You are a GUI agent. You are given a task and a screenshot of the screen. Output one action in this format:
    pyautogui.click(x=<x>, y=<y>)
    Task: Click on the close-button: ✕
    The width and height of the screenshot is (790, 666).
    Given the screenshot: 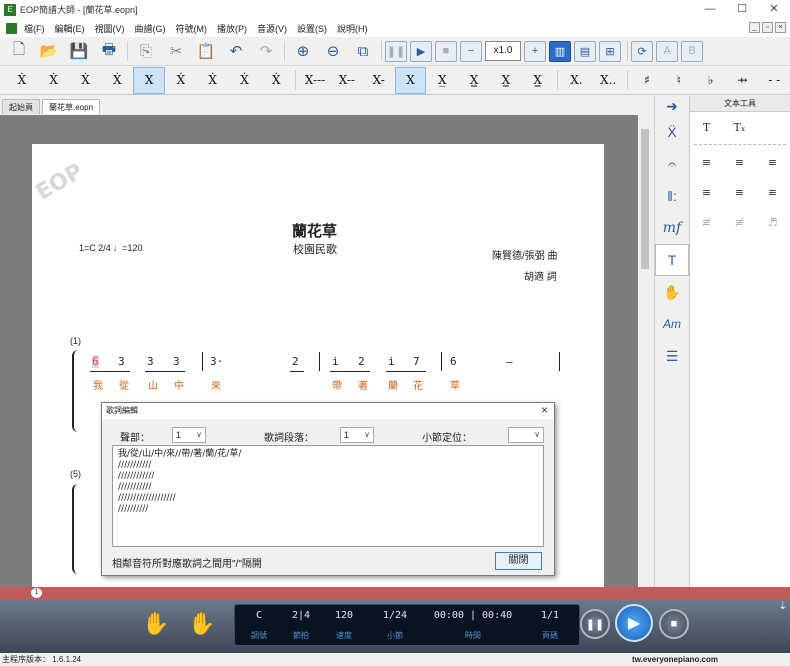 What is the action you would take?
    pyautogui.click(x=774, y=9)
    